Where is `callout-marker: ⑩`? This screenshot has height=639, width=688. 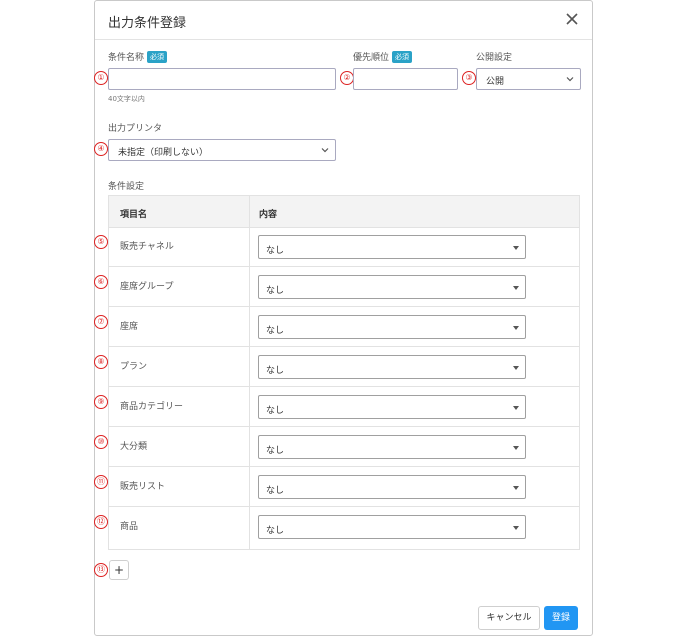 callout-marker: ⑩ is located at coordinates (101, 442).